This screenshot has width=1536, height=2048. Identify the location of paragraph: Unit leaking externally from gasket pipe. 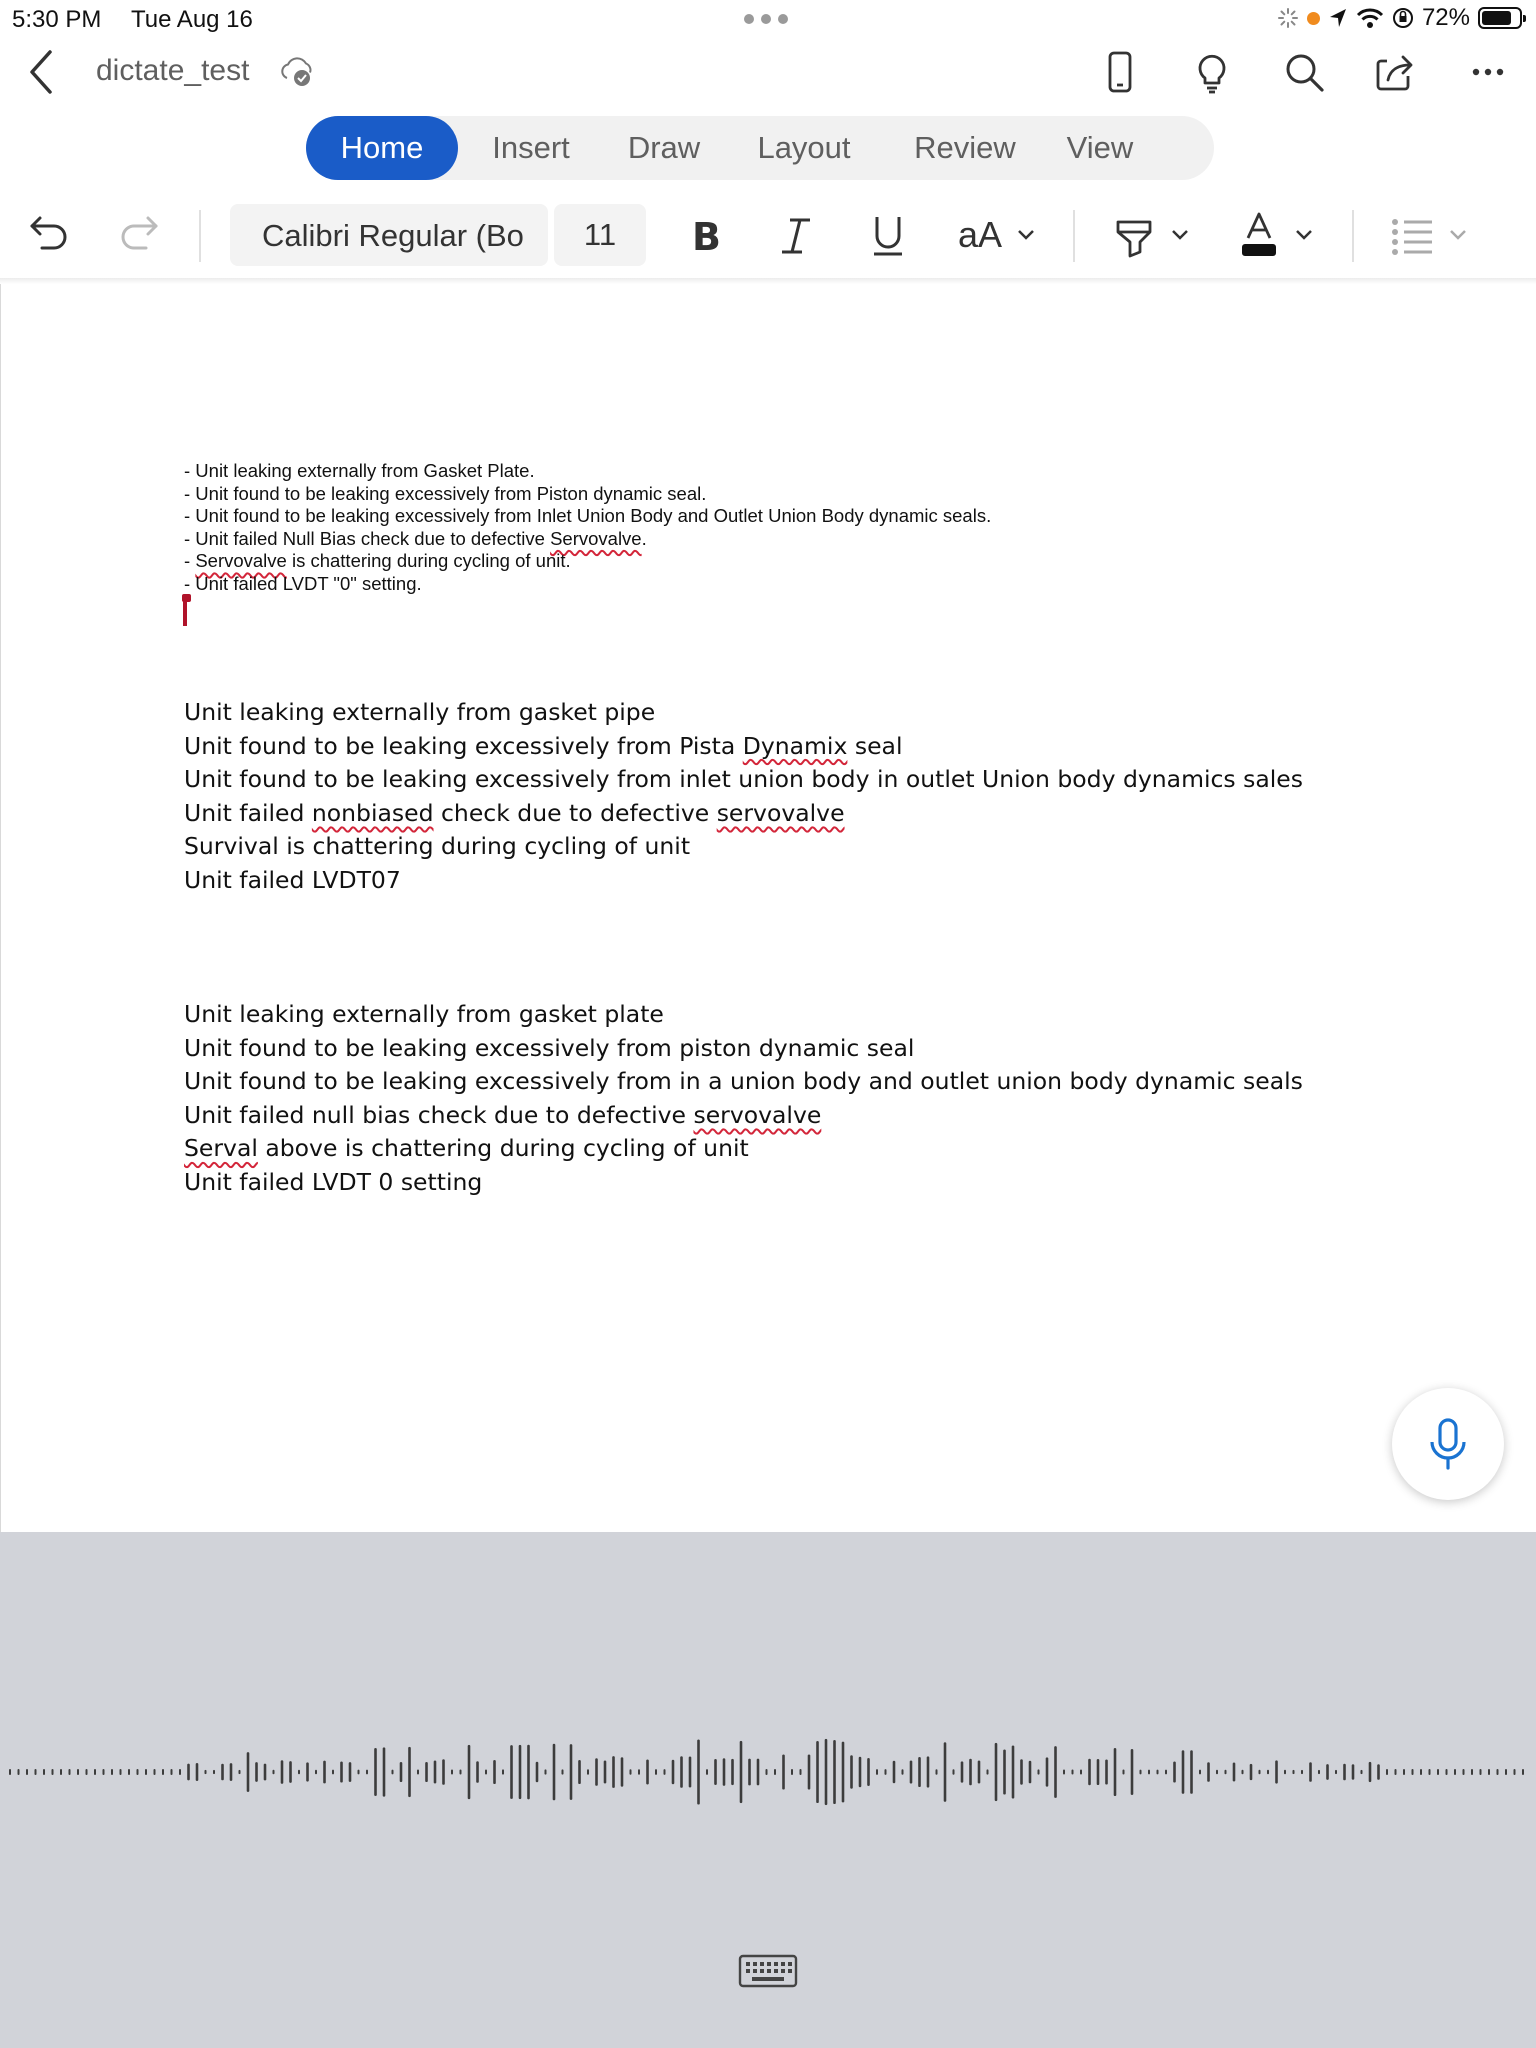
(743, 713).